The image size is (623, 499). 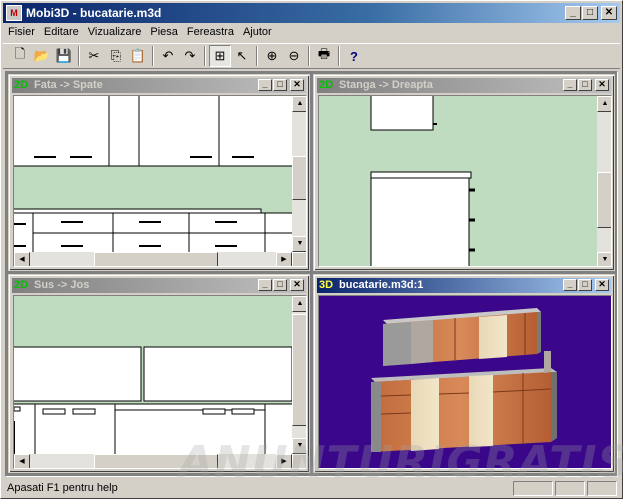 I want to click on undo-icon: ↶, so click(x=168, y=56).